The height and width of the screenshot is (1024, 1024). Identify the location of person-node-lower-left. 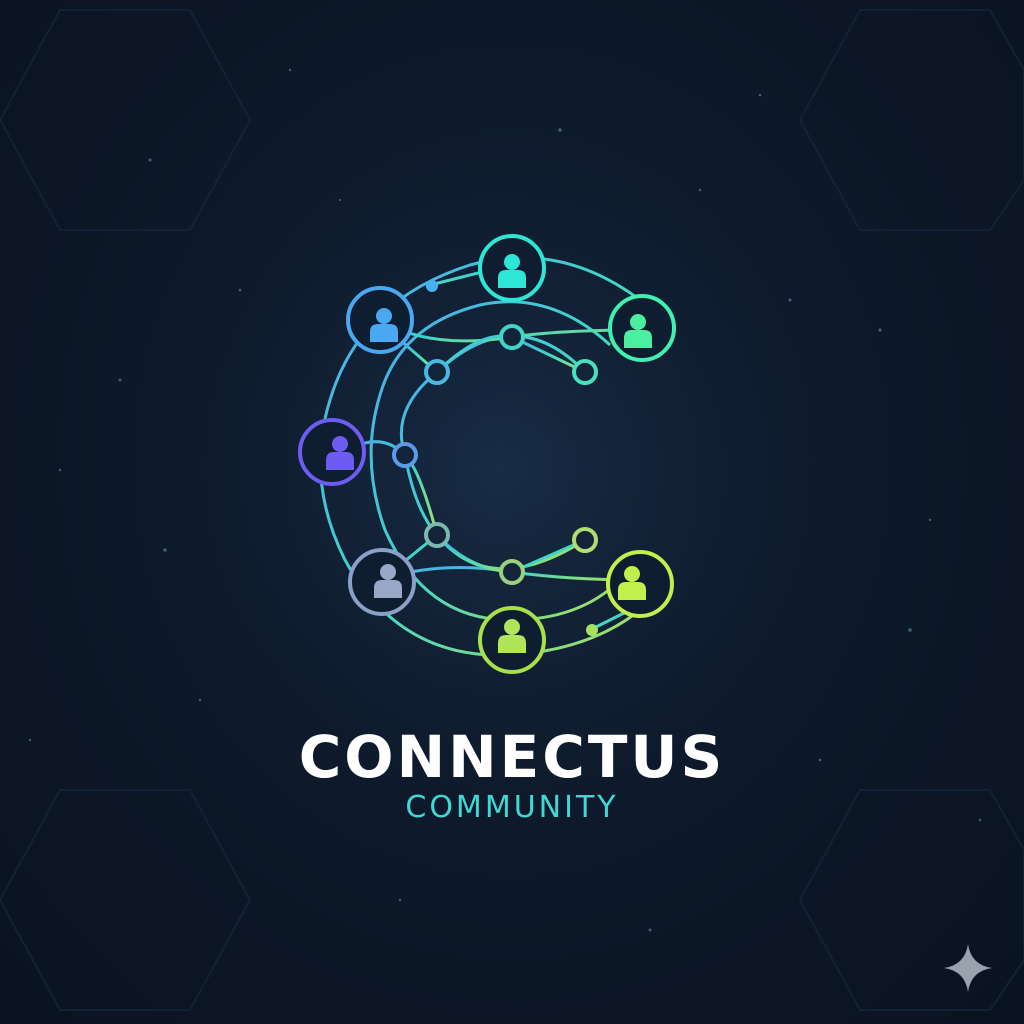
(382, 582).